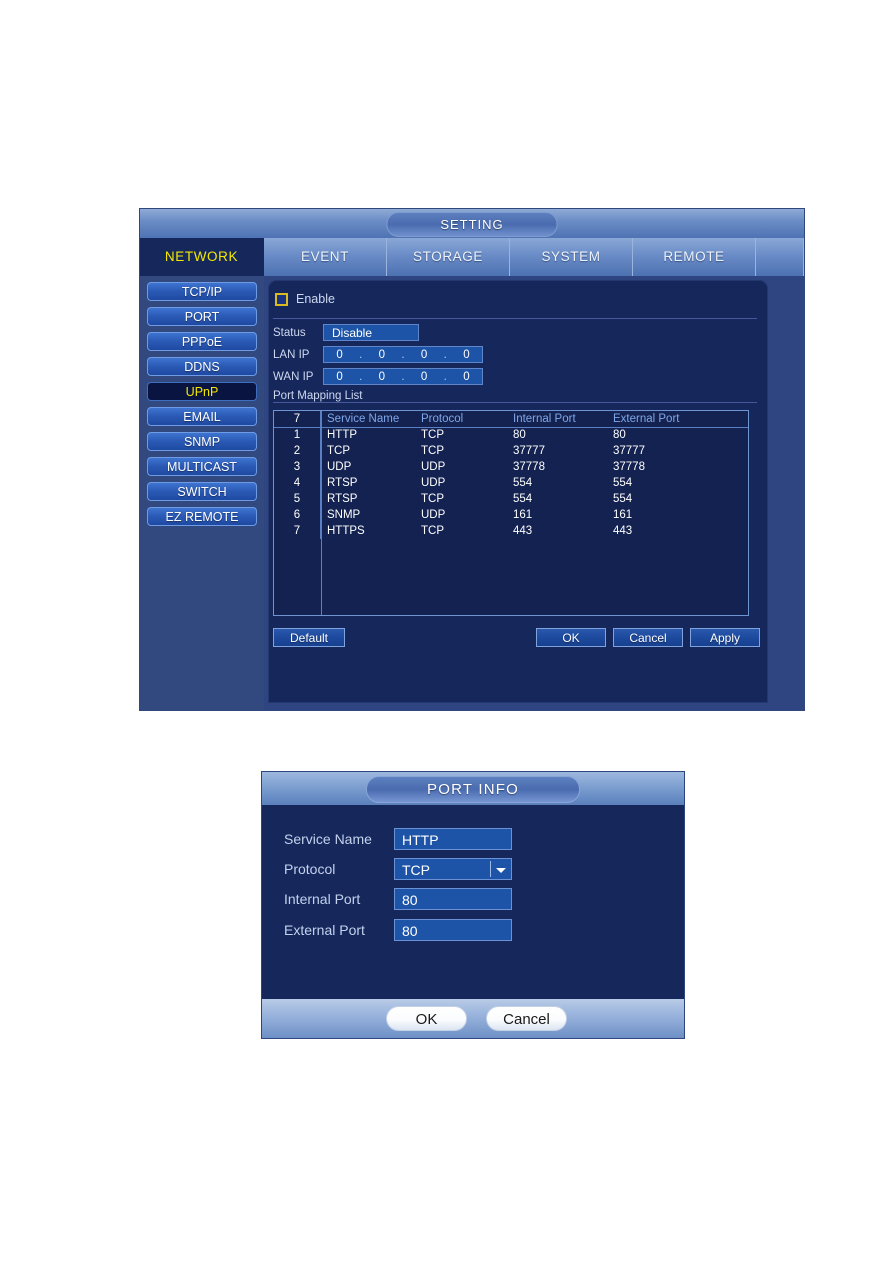 This screenshot has width=893, height=1263. What do you see at coordinates (202, 366) in the screenshot?
I see `sidebar-item-ddns: DDNS` at bounding box center [202, 366].